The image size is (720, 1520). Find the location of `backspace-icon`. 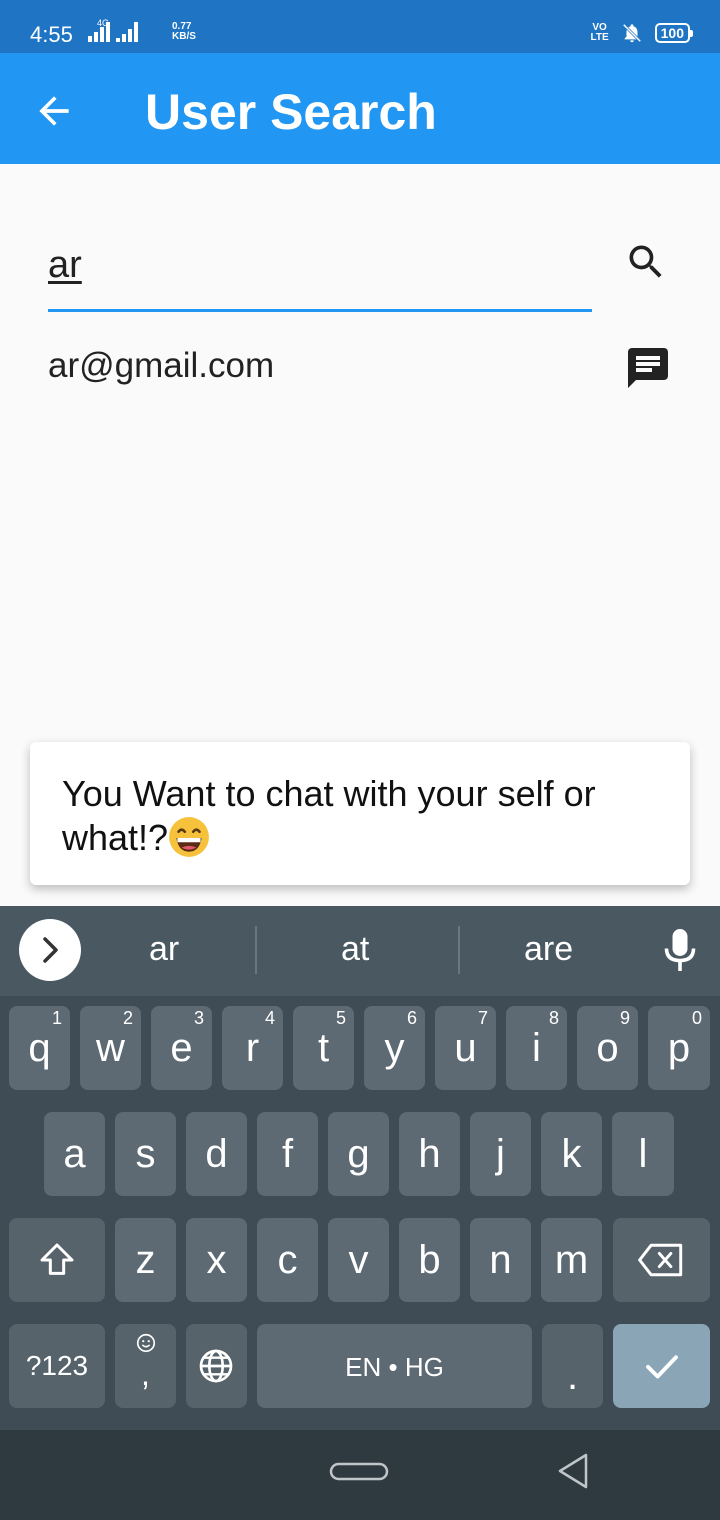

backspace-icon is located at coordinates (660, 1260).